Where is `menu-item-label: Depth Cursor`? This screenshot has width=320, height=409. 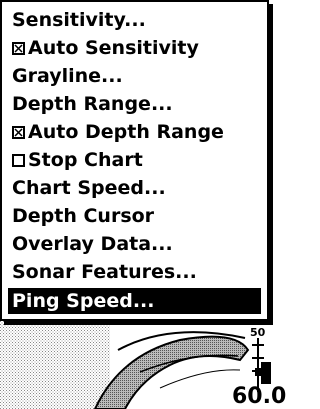 menu-item-label: Depth Cursor is located at coordinates (83, 216).